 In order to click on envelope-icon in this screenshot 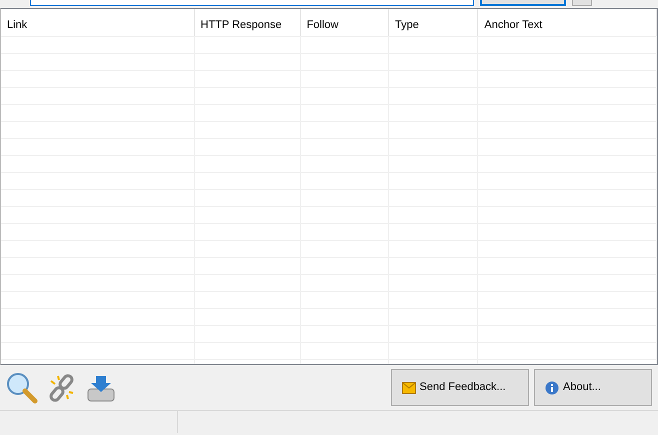, I will do `click(409, 388)`.